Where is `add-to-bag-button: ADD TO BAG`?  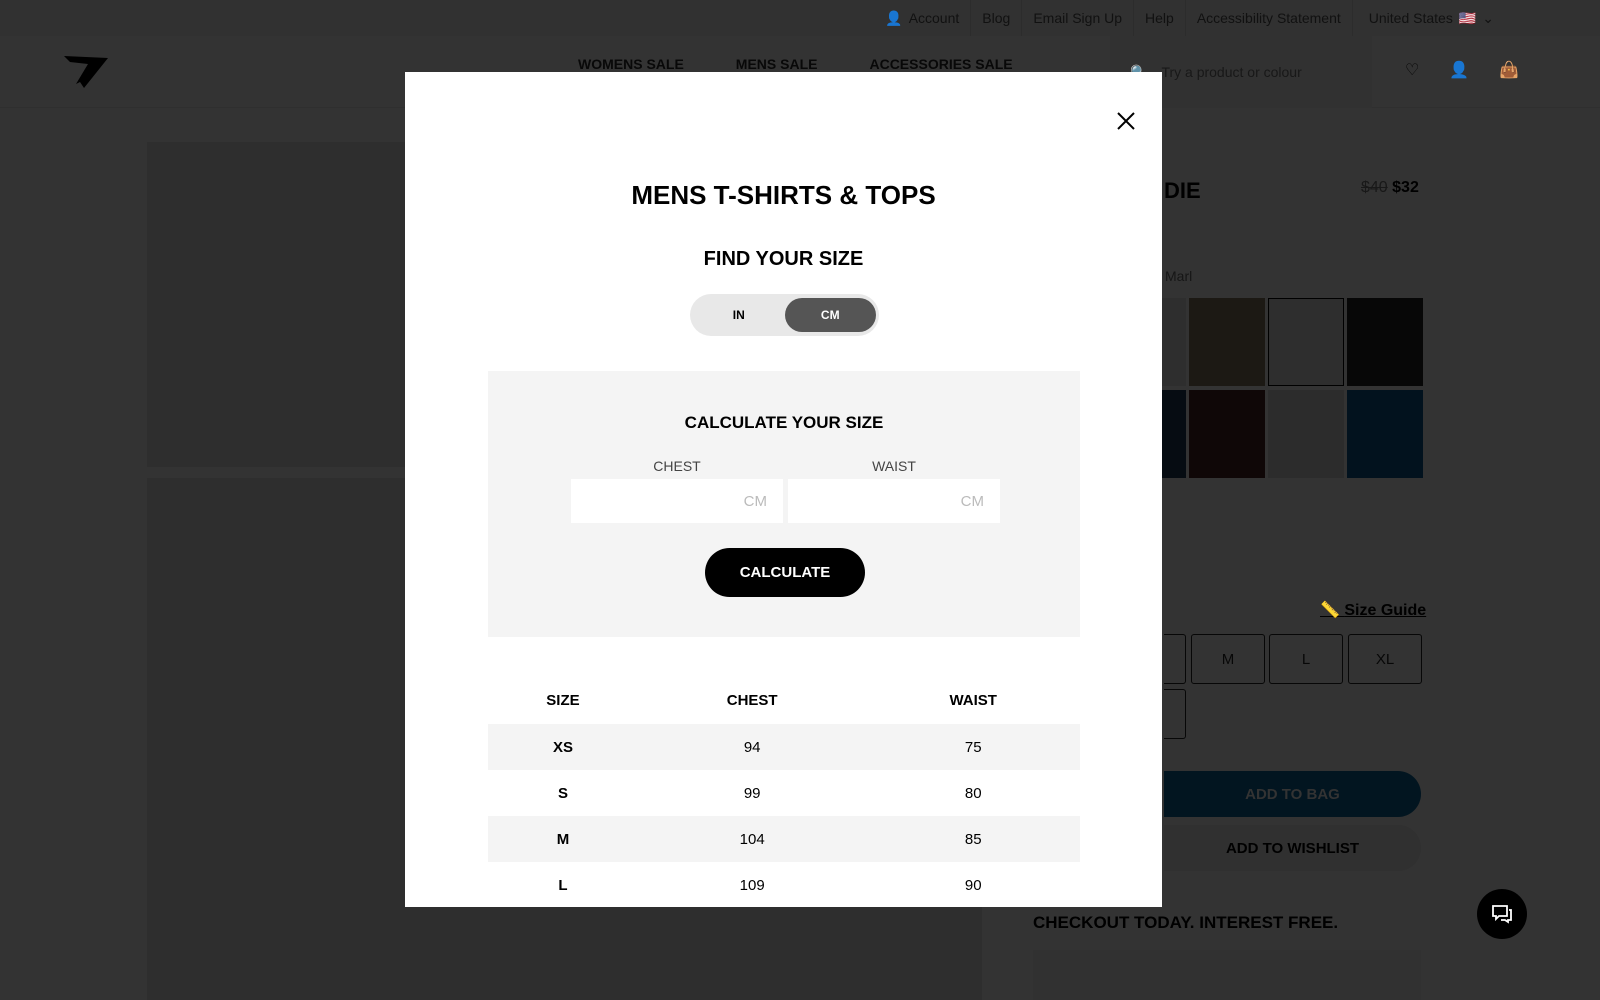
add-to-bag-button: ADD TO BAG is located at coordinates (1292, 794).